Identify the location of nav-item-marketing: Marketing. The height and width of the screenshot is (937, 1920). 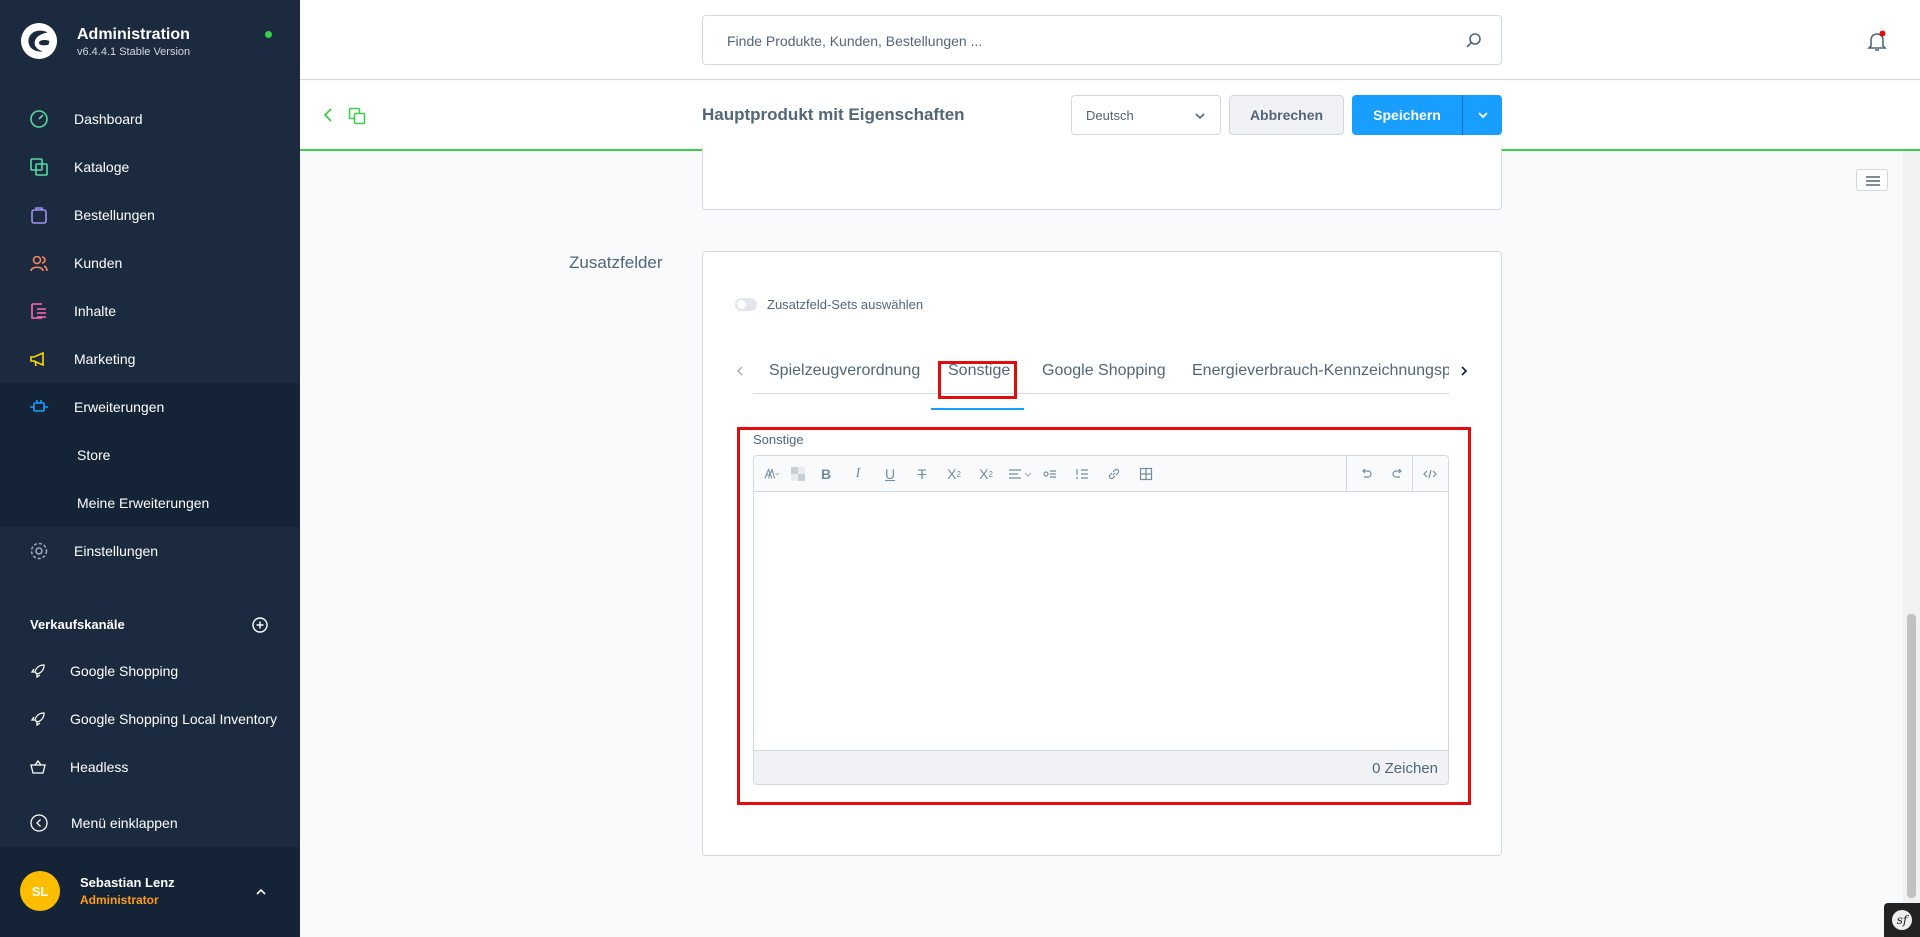
(150, 359).